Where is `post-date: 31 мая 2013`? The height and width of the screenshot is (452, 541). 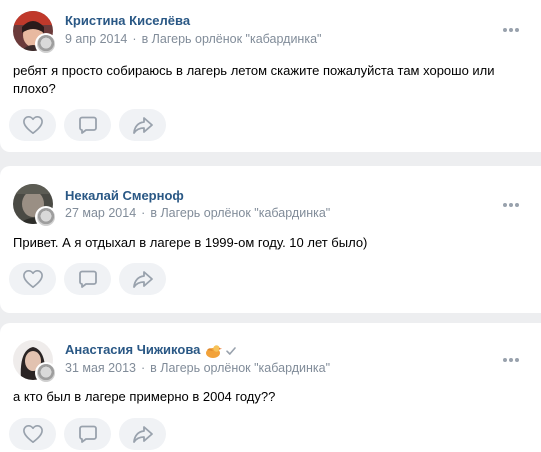 post-date: 31 мая 2013 is located at coordinates (100, 368).